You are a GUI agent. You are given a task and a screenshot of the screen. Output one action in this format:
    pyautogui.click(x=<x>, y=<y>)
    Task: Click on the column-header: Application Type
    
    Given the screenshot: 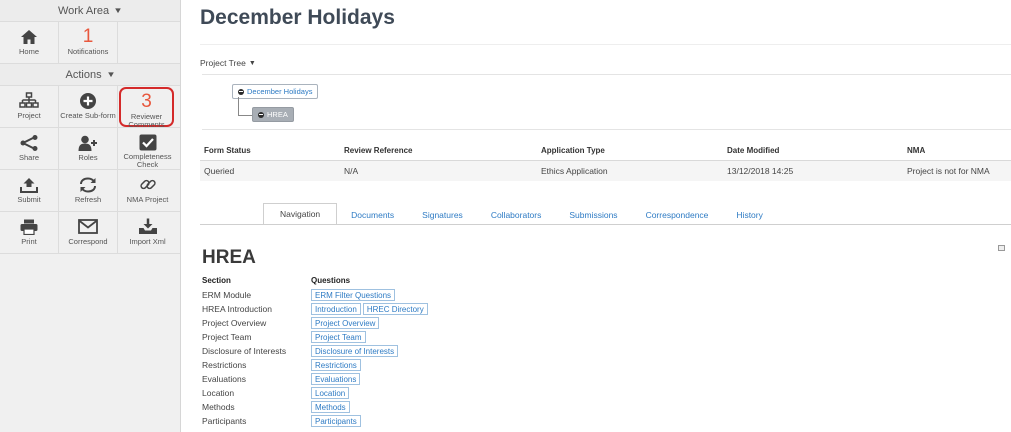 What is the action you would take?
    pyautogui.click(x=630, y=151)
    